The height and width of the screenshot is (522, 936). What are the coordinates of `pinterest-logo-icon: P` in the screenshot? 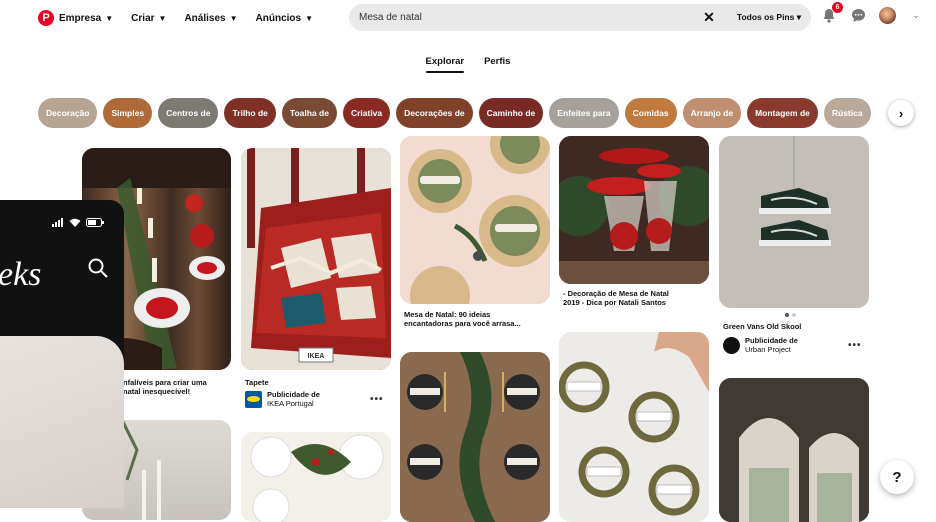 It's located at (46, 18).